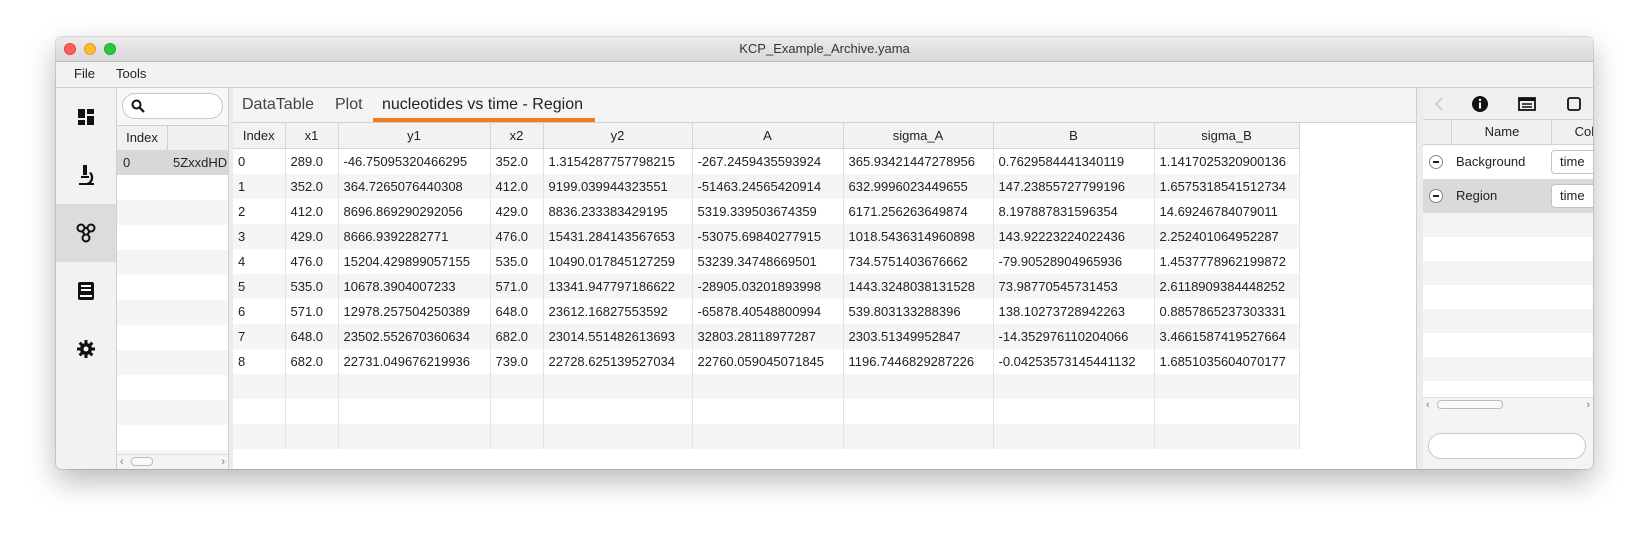 The width and height of the screenshot is (1649, 544). What do you see at coordinates (1227, 336) in the screenshot?
I see `cell-sigma-b: 3.4661587419527664` at bounding box center [1227, 336].